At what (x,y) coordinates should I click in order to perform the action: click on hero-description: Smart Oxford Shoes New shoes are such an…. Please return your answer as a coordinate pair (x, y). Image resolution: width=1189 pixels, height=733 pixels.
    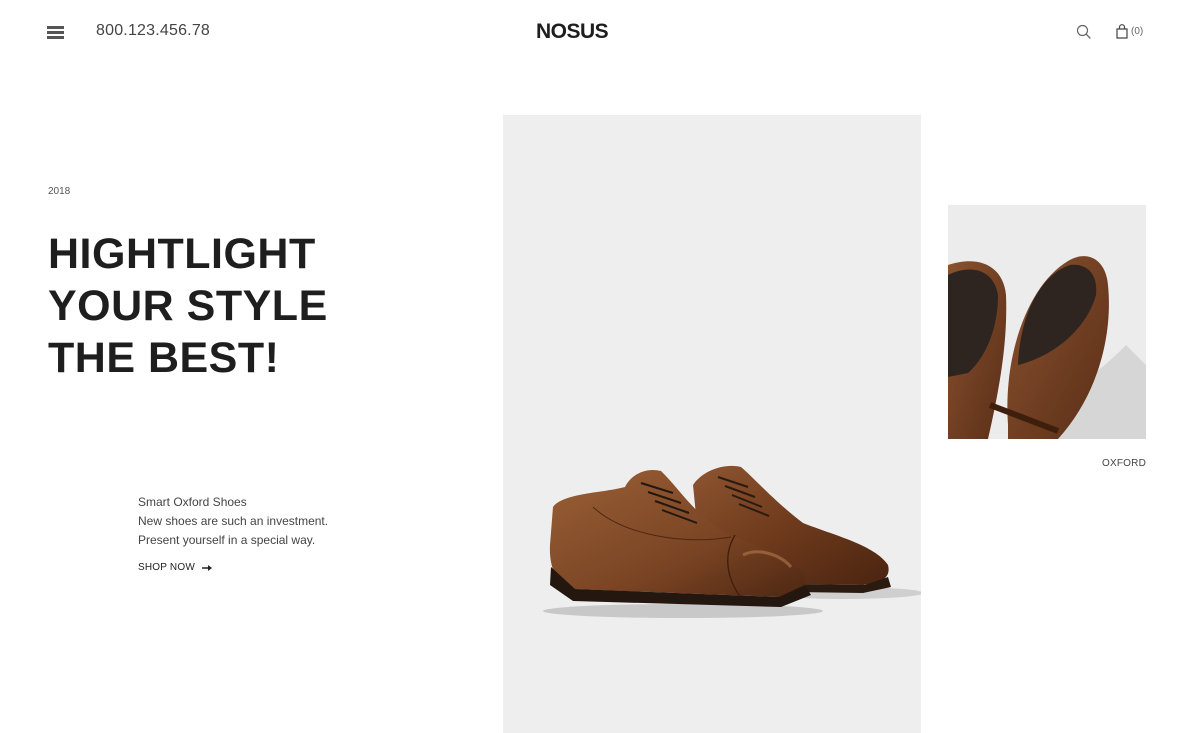
    Looking at the image, I should click on (233, 521).